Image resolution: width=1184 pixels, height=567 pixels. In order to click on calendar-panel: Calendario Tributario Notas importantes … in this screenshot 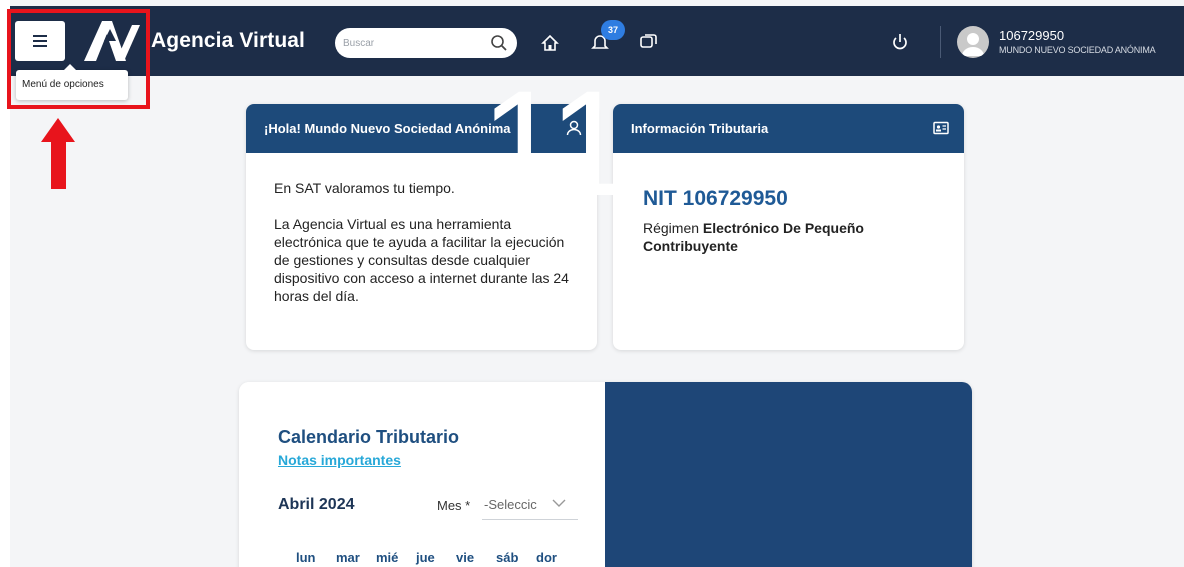, I will do `click(422, 474)`.